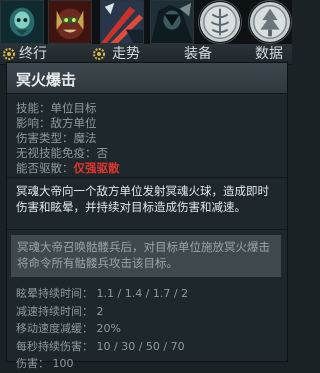 This screenshot has height=373, width=320. I want to click on property-label: 技能：, so click(33, 108).